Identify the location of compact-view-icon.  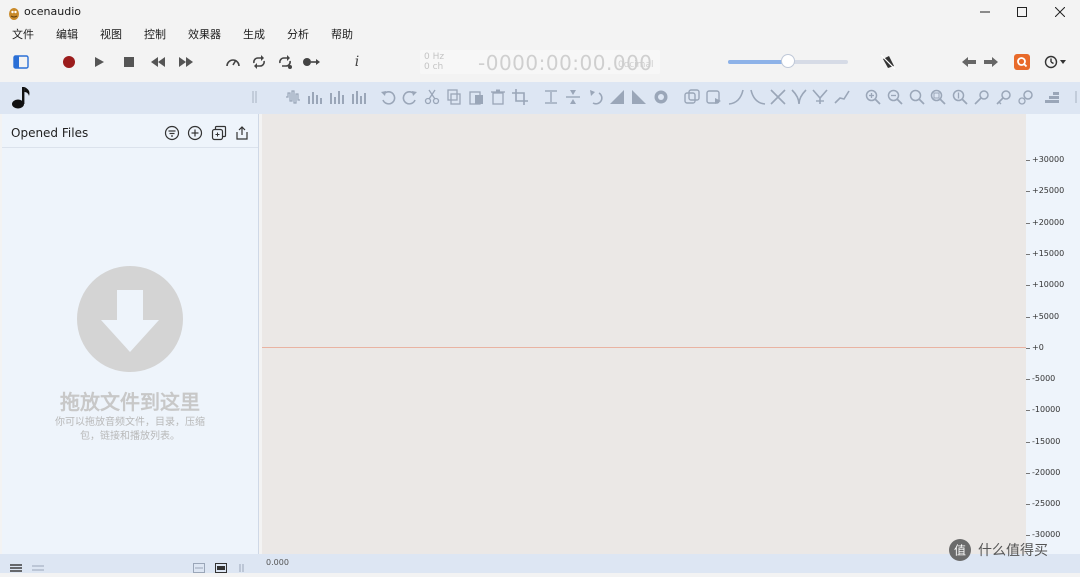
(38, 567).